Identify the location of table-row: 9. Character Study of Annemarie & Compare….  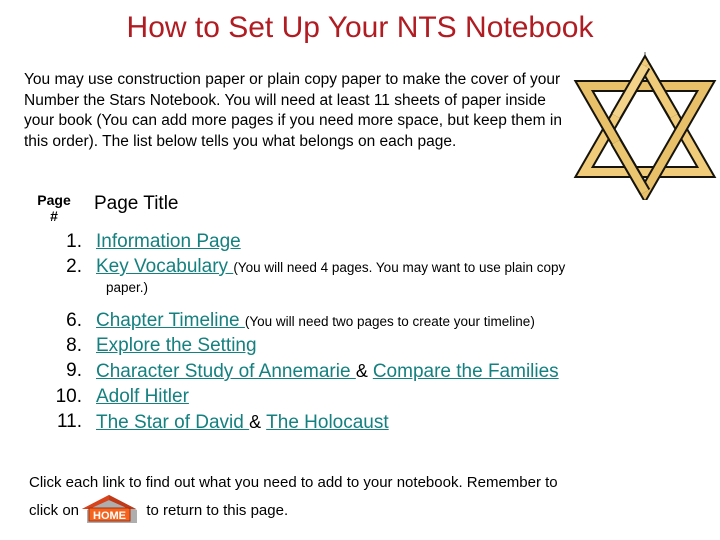
(364, 371).